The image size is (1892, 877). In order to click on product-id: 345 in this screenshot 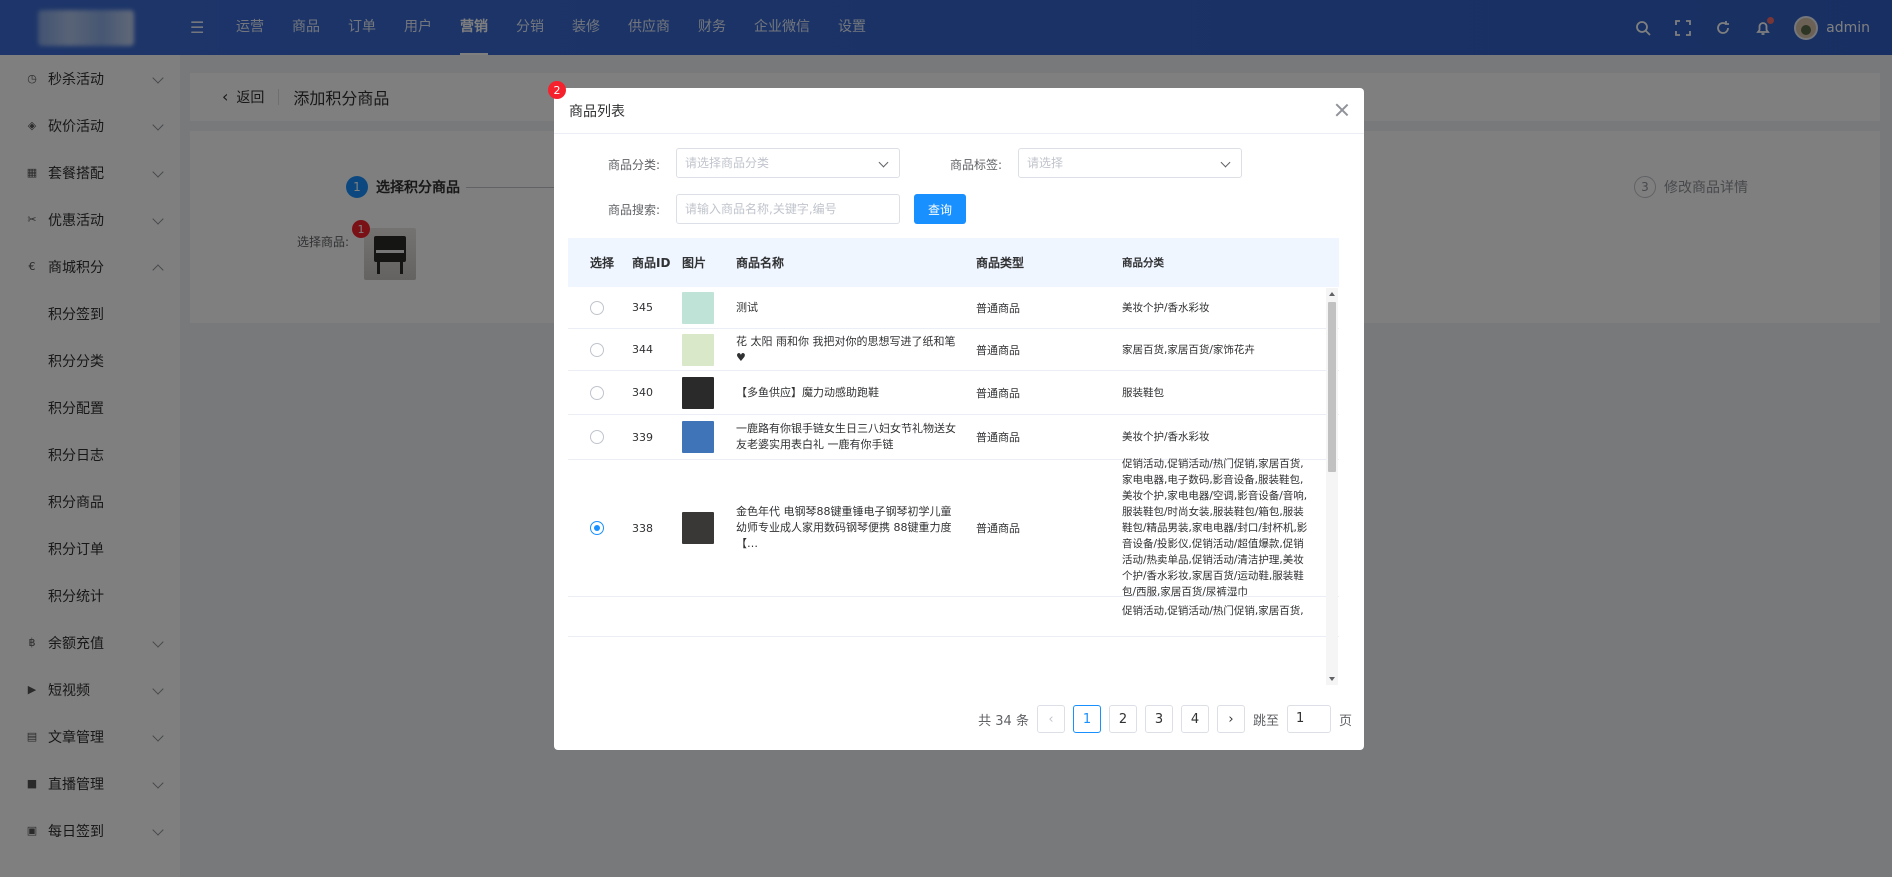, I will do `click(642, 307)`.